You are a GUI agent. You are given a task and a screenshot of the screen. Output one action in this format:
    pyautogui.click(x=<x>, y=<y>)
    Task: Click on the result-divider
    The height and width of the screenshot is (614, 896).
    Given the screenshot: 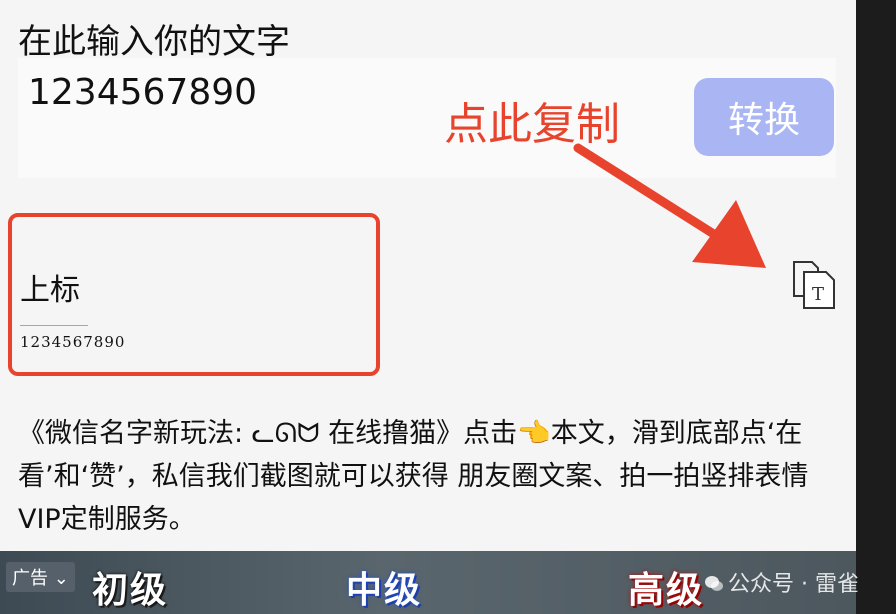 What is the action you would take?
    pyautogui.click(x=54, y=325)
    